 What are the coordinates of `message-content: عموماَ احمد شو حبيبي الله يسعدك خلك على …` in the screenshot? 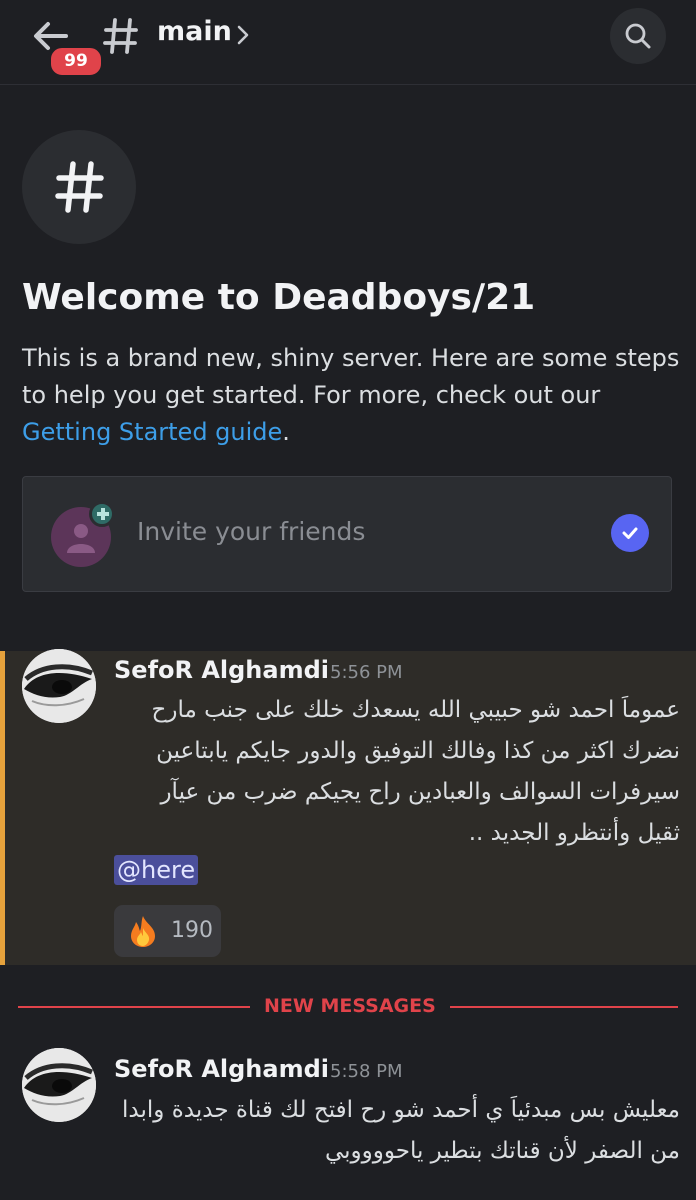 It's located at (390, 772).